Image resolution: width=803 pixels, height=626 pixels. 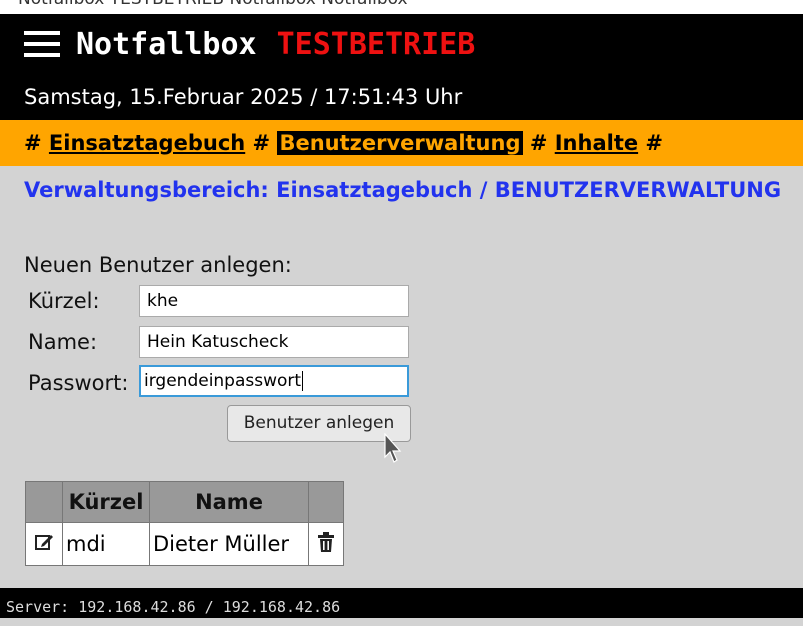 I want to click on cell-name: Dieter Müller, so click(x=229, y=544).